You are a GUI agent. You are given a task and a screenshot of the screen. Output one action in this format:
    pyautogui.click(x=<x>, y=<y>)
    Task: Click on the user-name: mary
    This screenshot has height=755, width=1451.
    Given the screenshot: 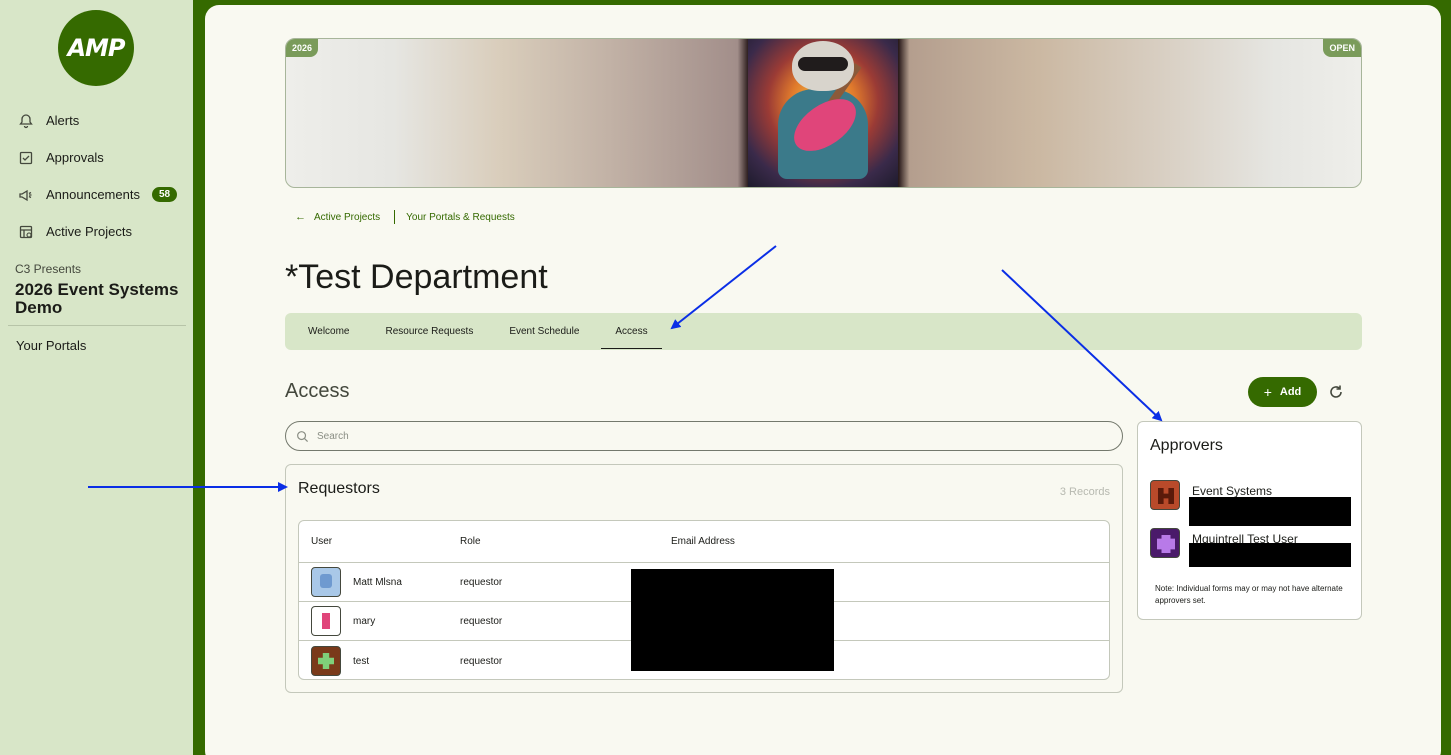 What is the action you would take?
    pyautogui.click(x=364, y=621)
    